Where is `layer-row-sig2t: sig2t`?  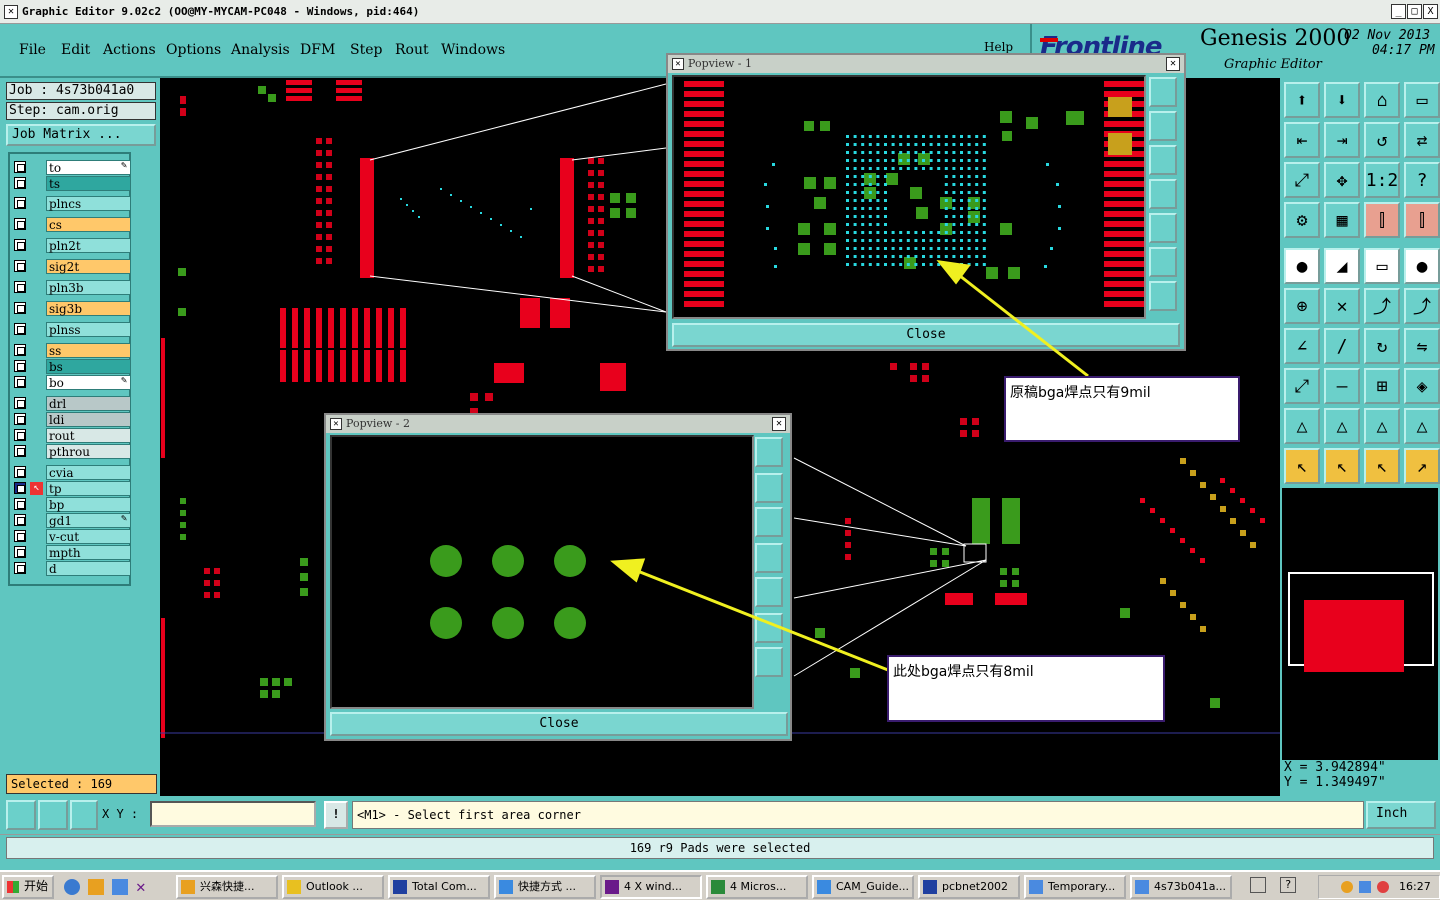 layer-row-sig2t: sig2t is located at coordinates (72, 266).